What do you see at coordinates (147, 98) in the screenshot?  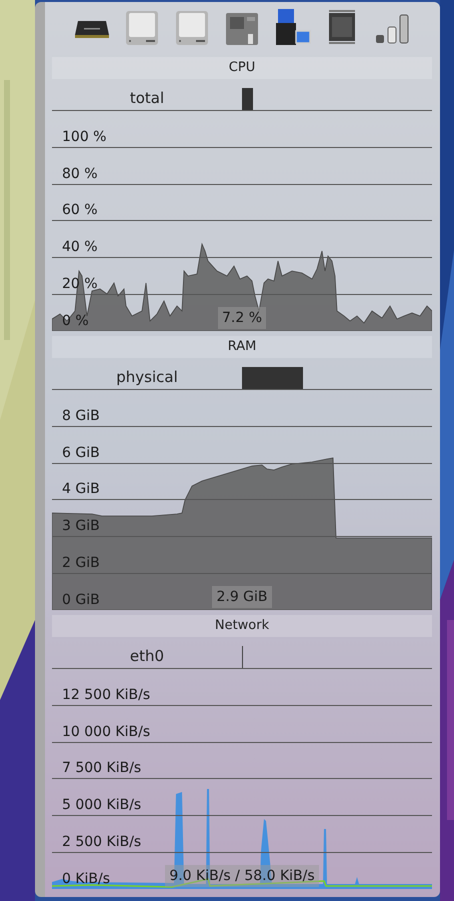 I see `sensor-label: total` at bounding box center [147, 98].